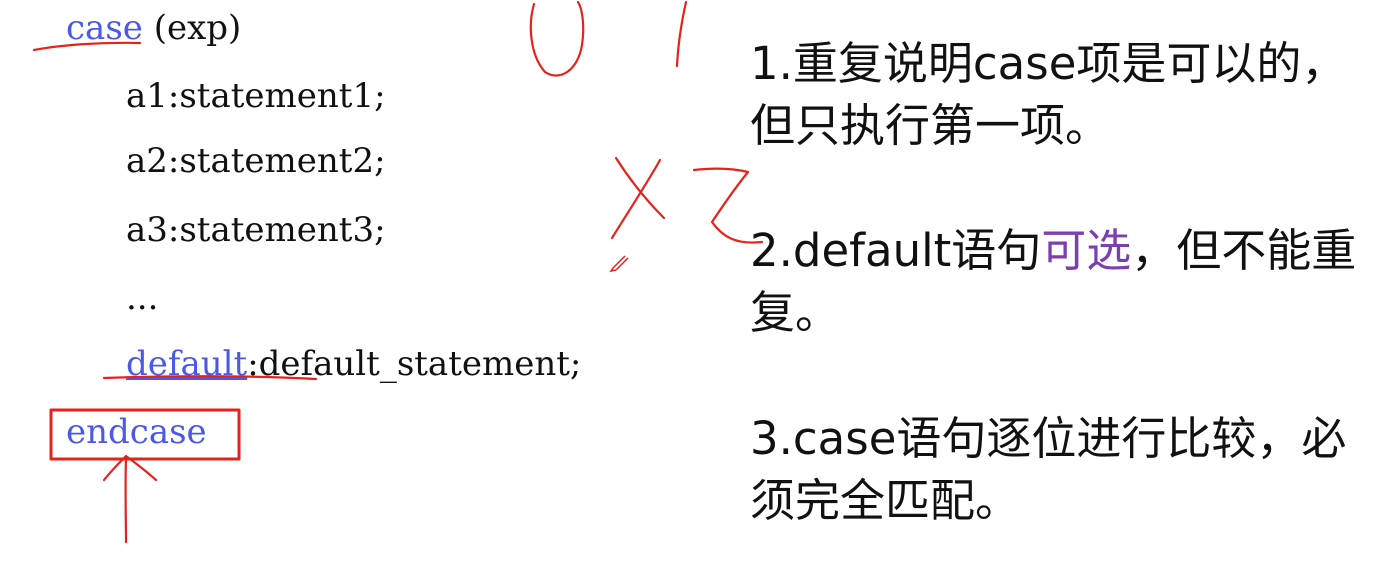  What do you see at coordinates (104, 28) in the screenshot?
I see `keyword-case: case` at bounding box center [104, 28].